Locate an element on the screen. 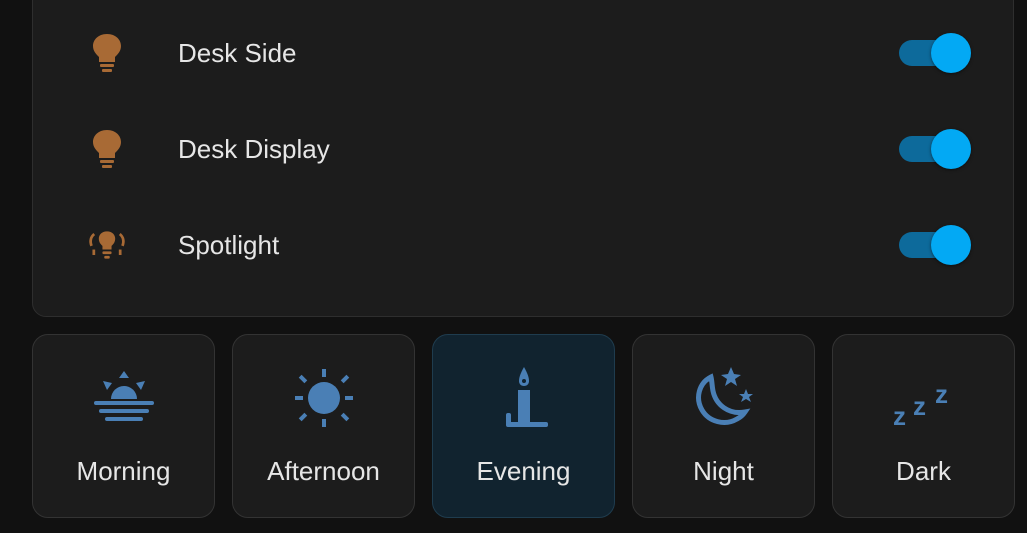 The width and height of the screenshot is (1027, 533). desk-display-toggle is located at coordinates (936, 149).